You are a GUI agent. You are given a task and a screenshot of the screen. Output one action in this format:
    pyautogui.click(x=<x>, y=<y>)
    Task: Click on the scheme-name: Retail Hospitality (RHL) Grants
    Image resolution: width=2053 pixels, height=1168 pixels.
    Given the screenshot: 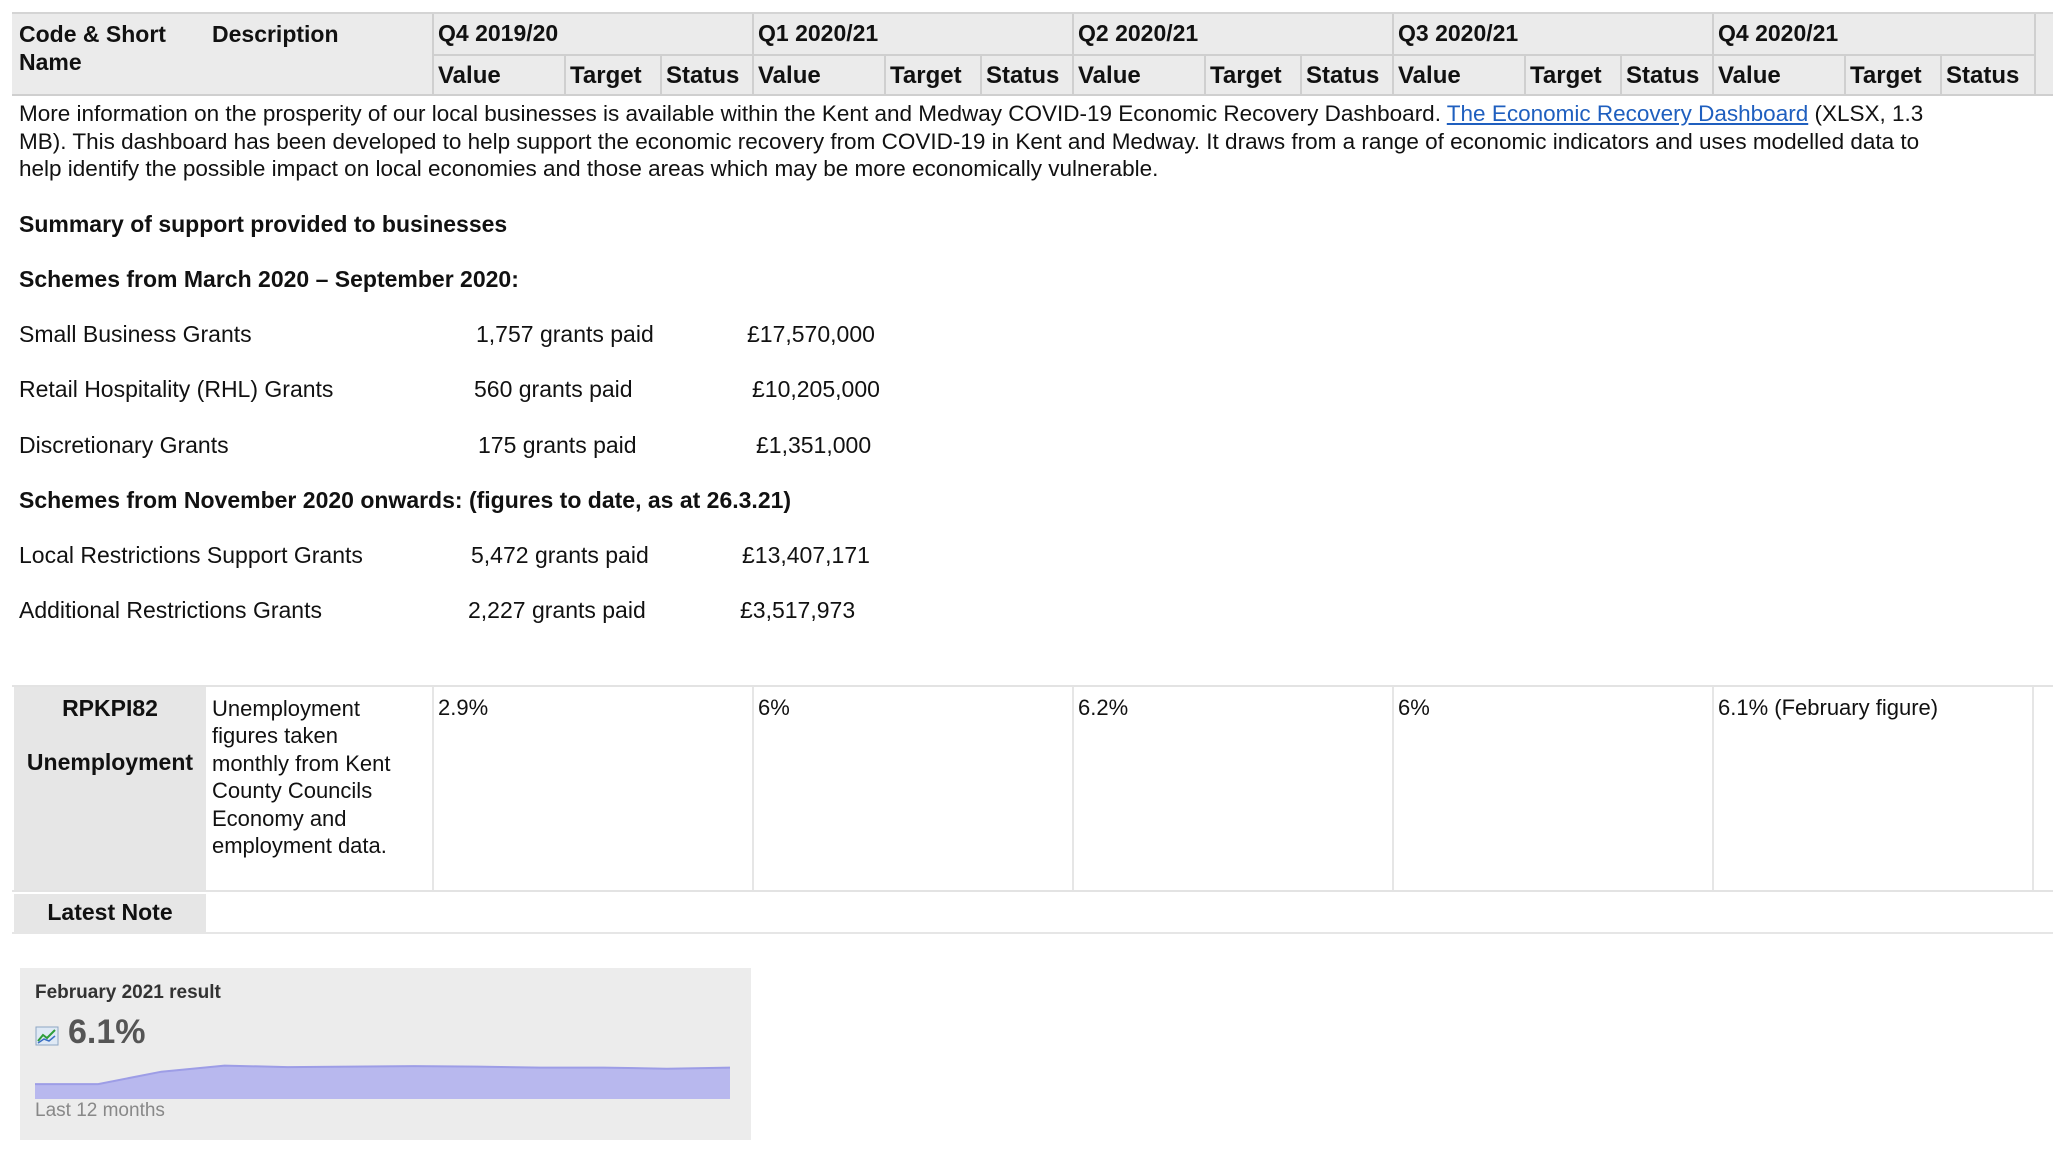 What is the action you would take?
    pyautogui.click(x=176, y=389)
    